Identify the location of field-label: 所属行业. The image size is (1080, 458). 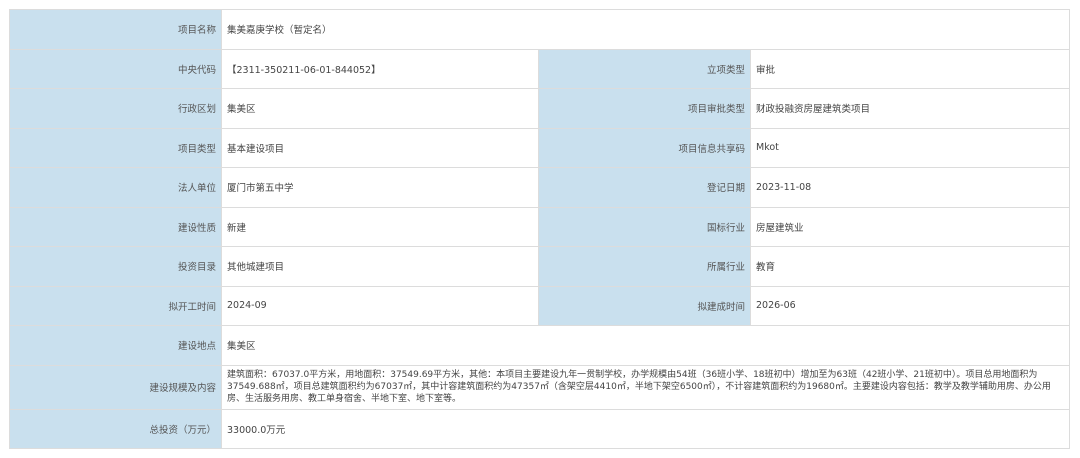
(644, 266).